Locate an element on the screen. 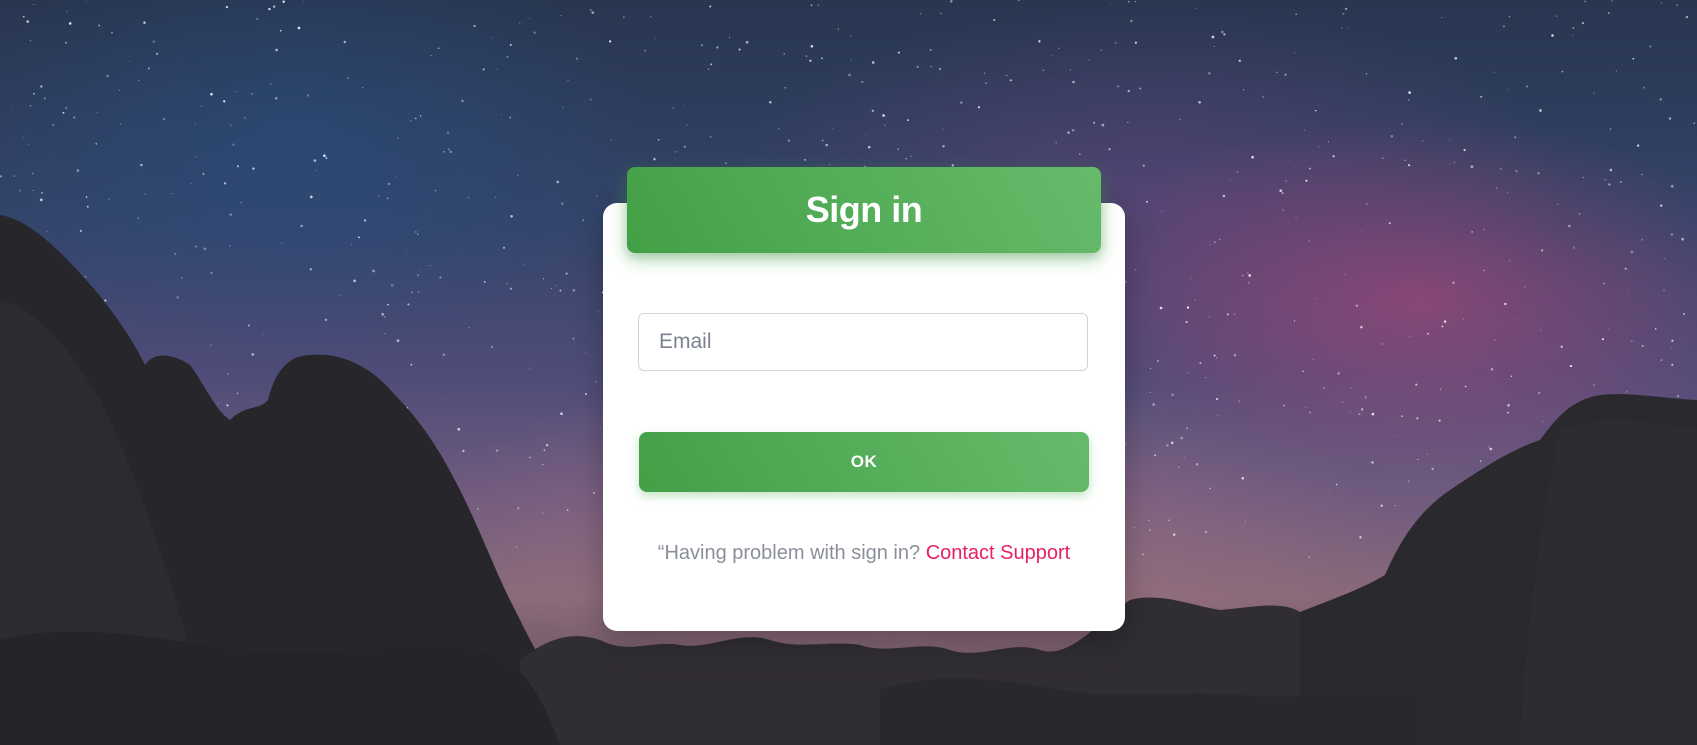 This screenshot has width=1697, height=745. contact-support-link: Contact Support is located at coordinates (998, 553).